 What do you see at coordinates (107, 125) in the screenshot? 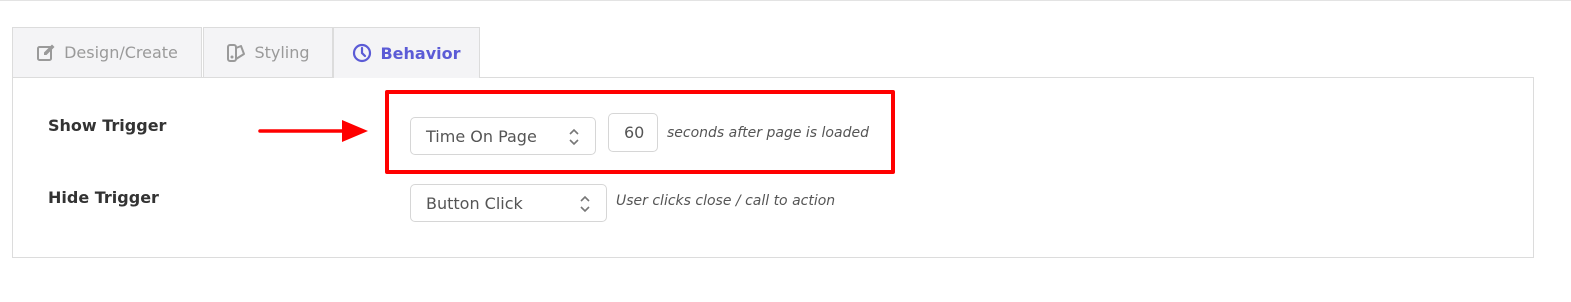
I see `show-trigger-label: Show Trigger` at bounding box center [107, 125].